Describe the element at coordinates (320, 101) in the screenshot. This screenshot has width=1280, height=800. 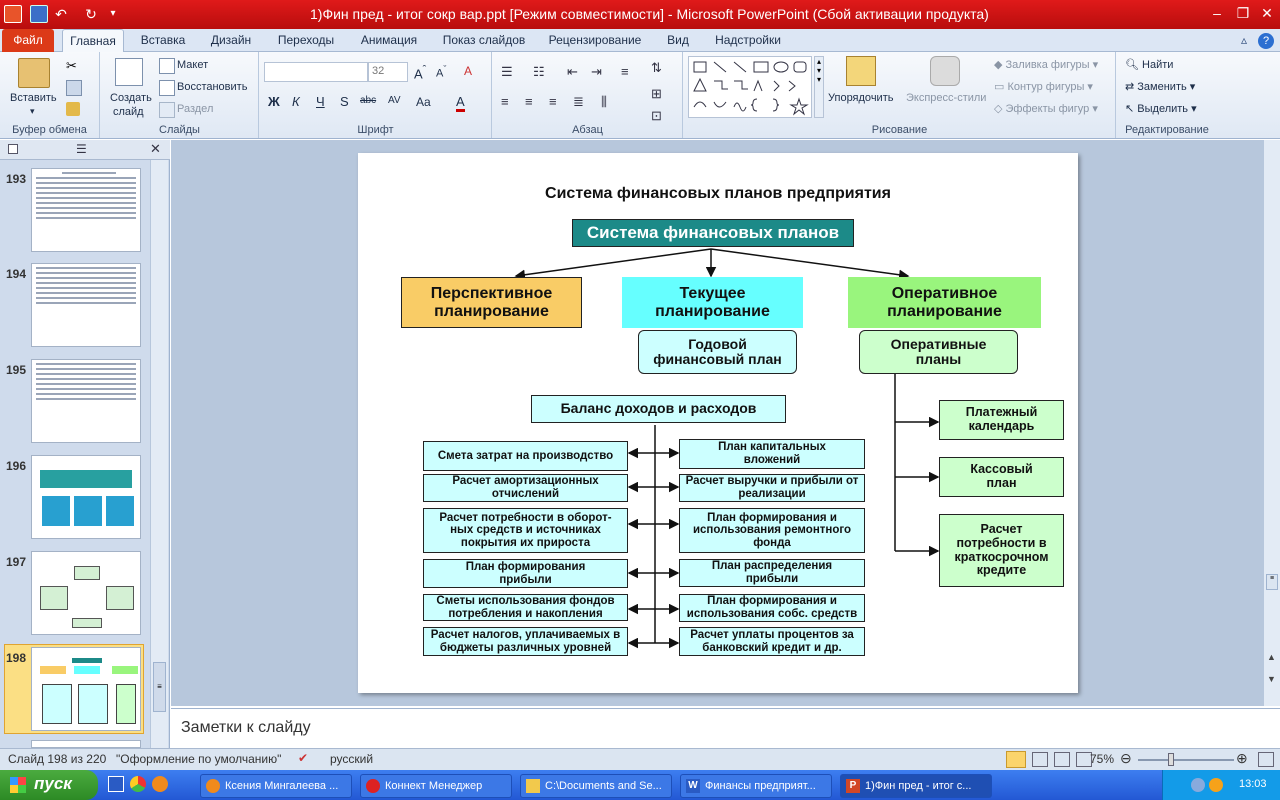
I see `underline-button: Ч` at that location.